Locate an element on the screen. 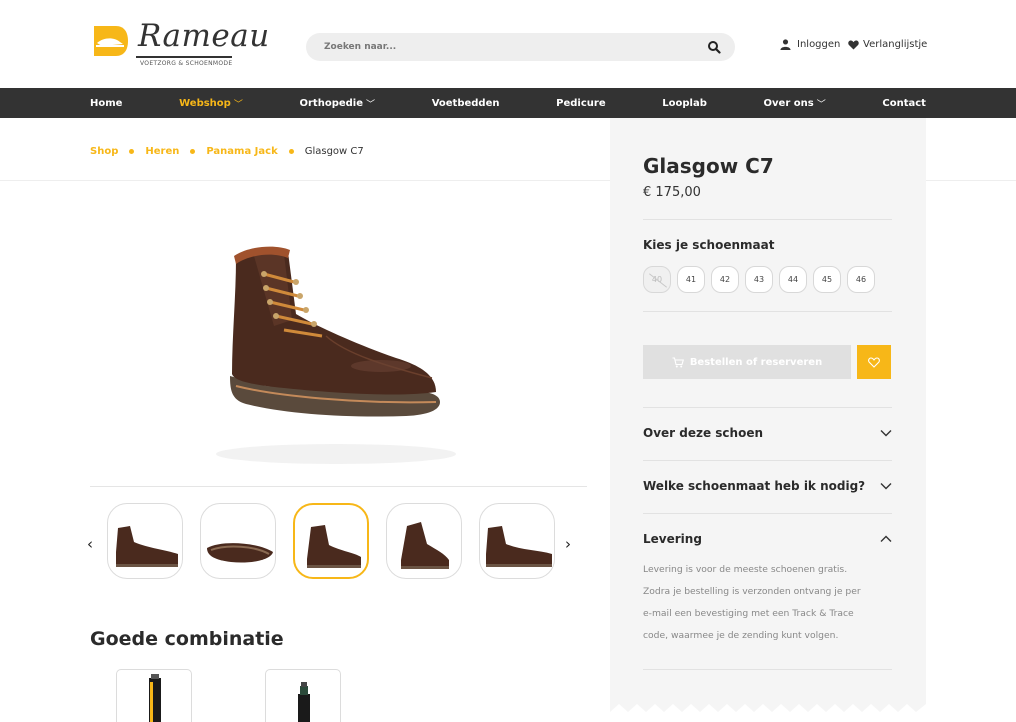 The height and width of the screenshot is (722, 1016). product-spray-image is located at coordinates (304, 702).